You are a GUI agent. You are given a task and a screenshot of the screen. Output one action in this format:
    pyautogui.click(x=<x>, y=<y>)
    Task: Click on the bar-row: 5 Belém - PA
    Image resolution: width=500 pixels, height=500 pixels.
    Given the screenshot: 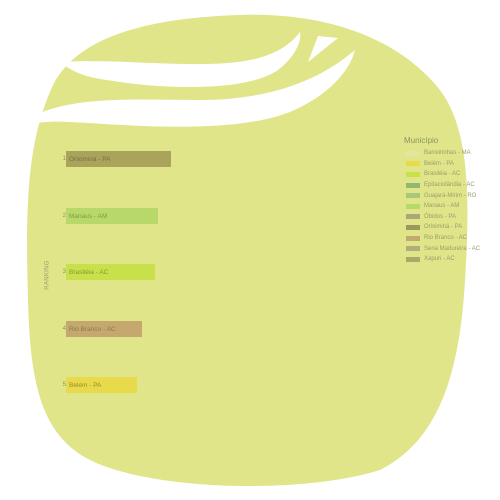 What is the action you would take?
    pyautogui.click(x=98, y=385)
    